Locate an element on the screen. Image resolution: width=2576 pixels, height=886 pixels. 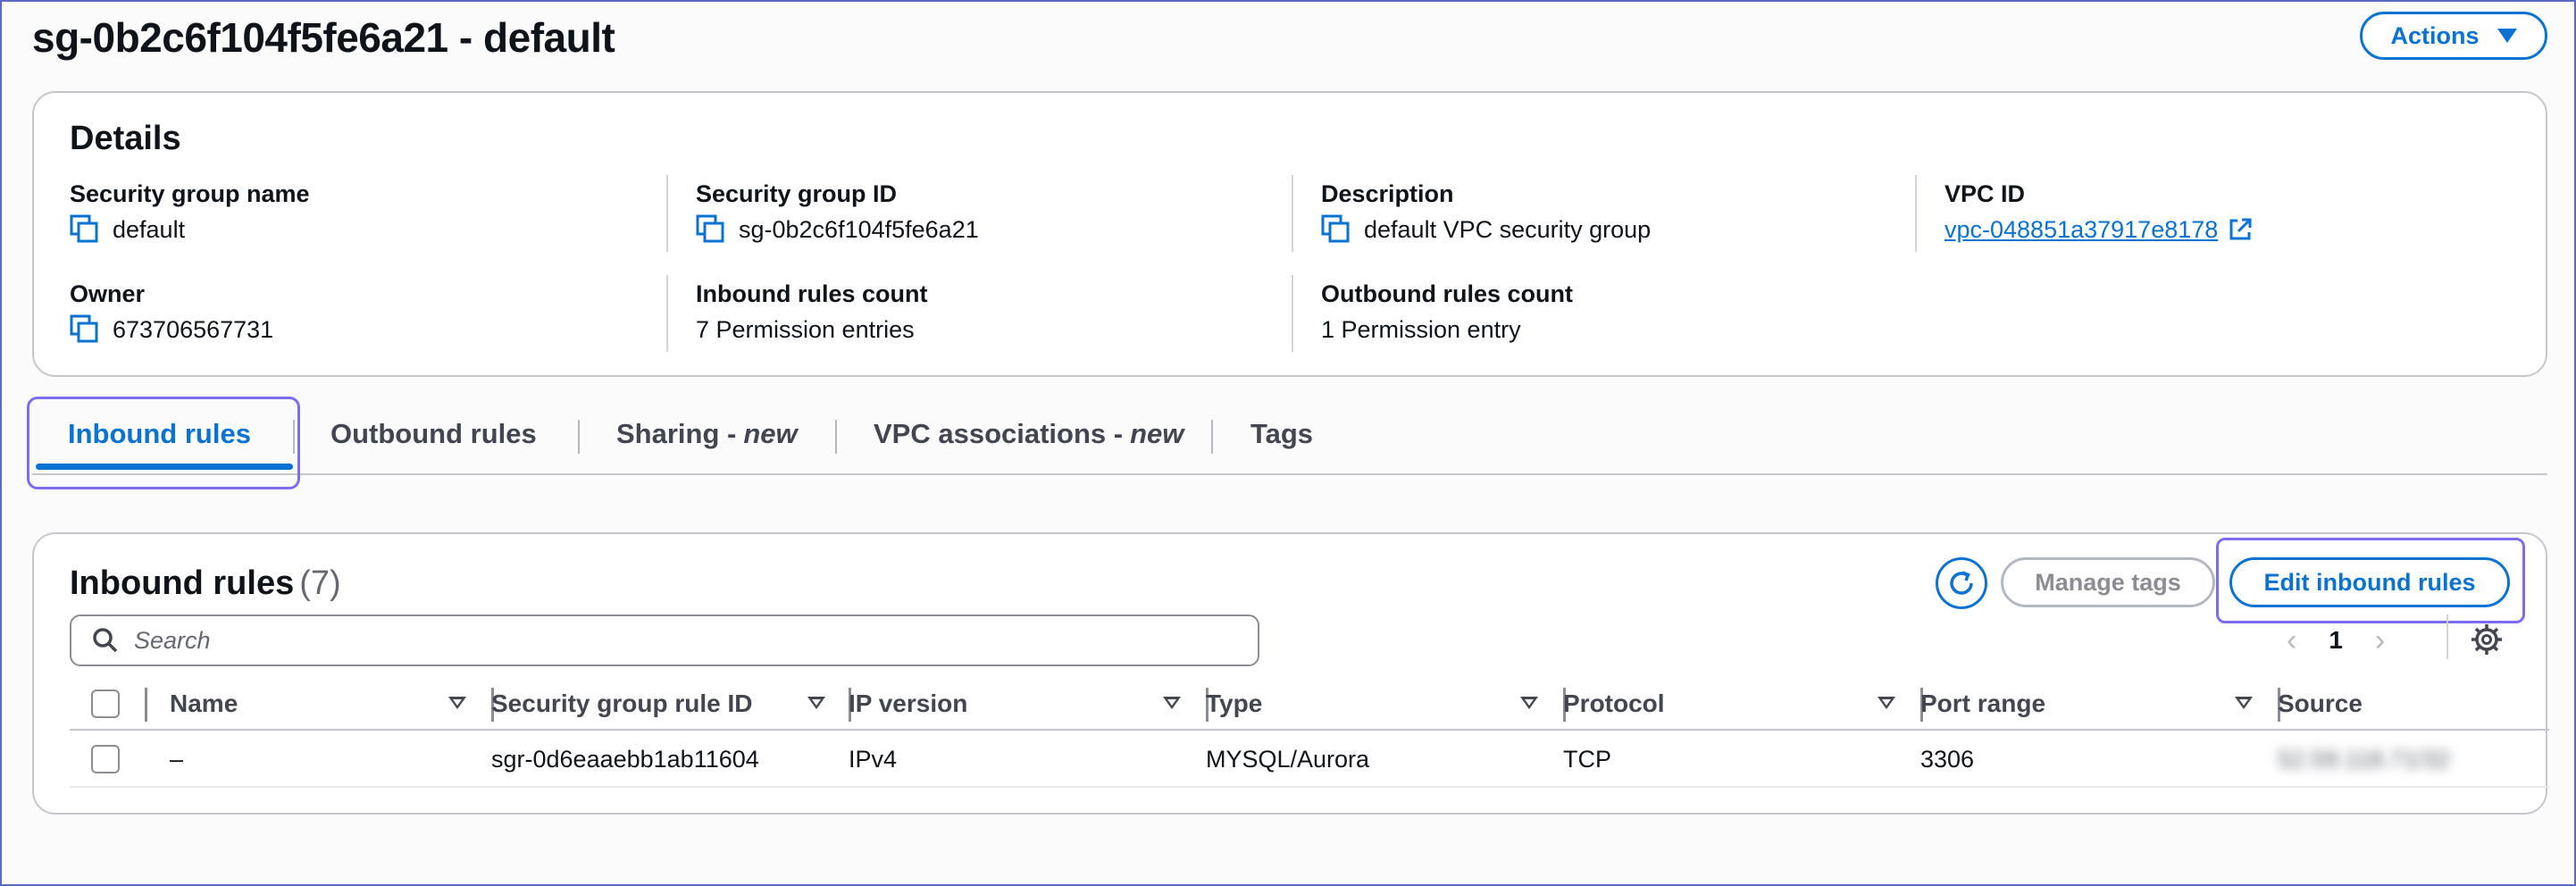
caret-down-icon is located at coordinates (2507, 36).